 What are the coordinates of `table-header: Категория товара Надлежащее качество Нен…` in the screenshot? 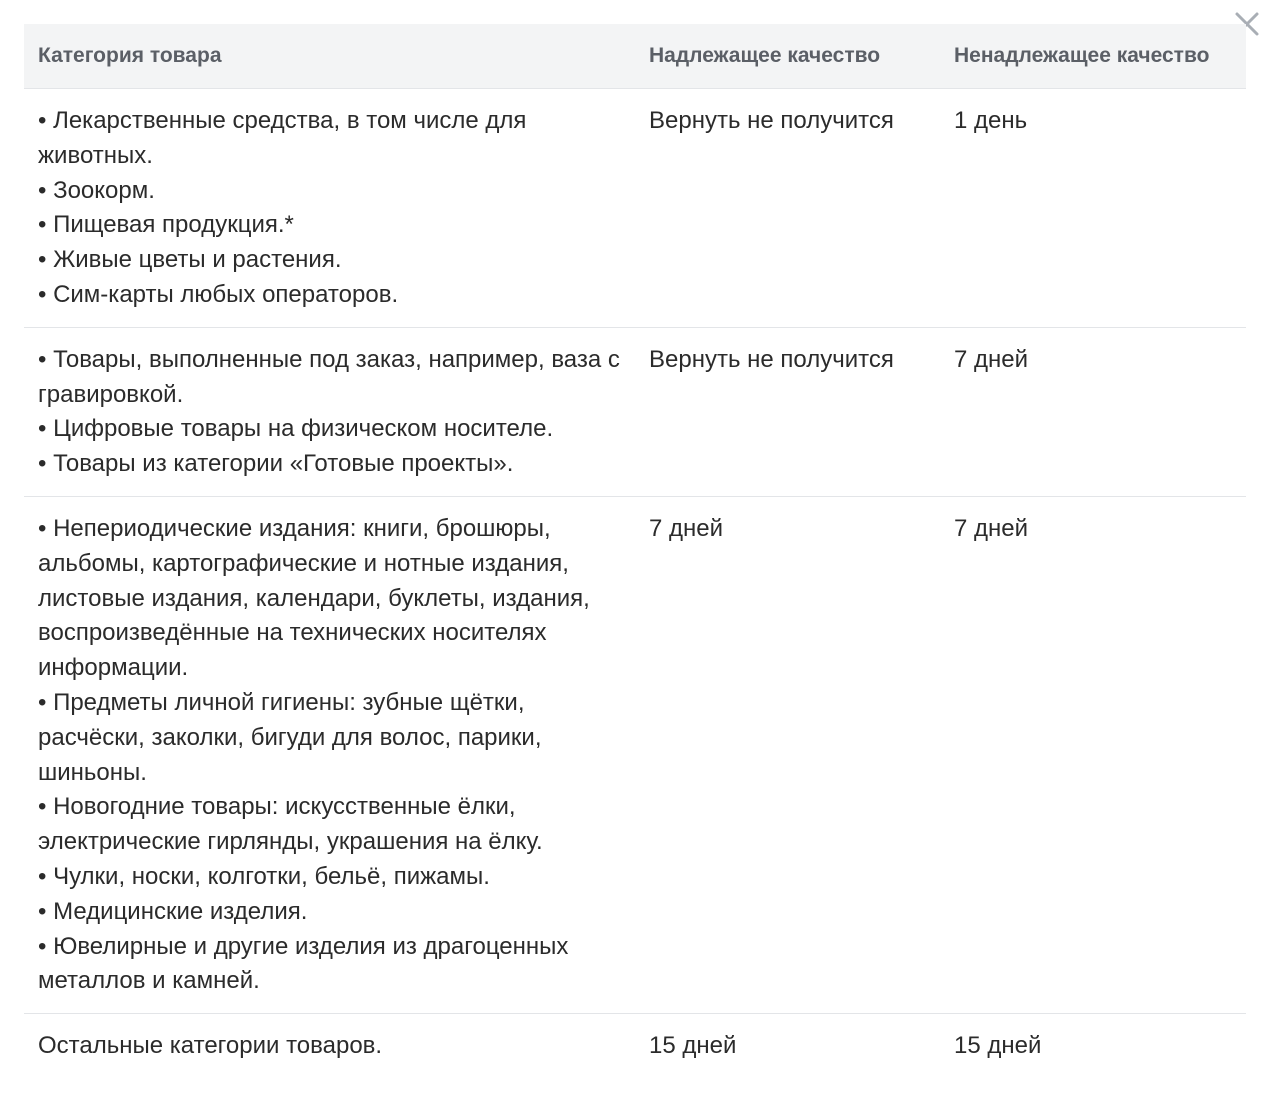 It's located at (635, 56).